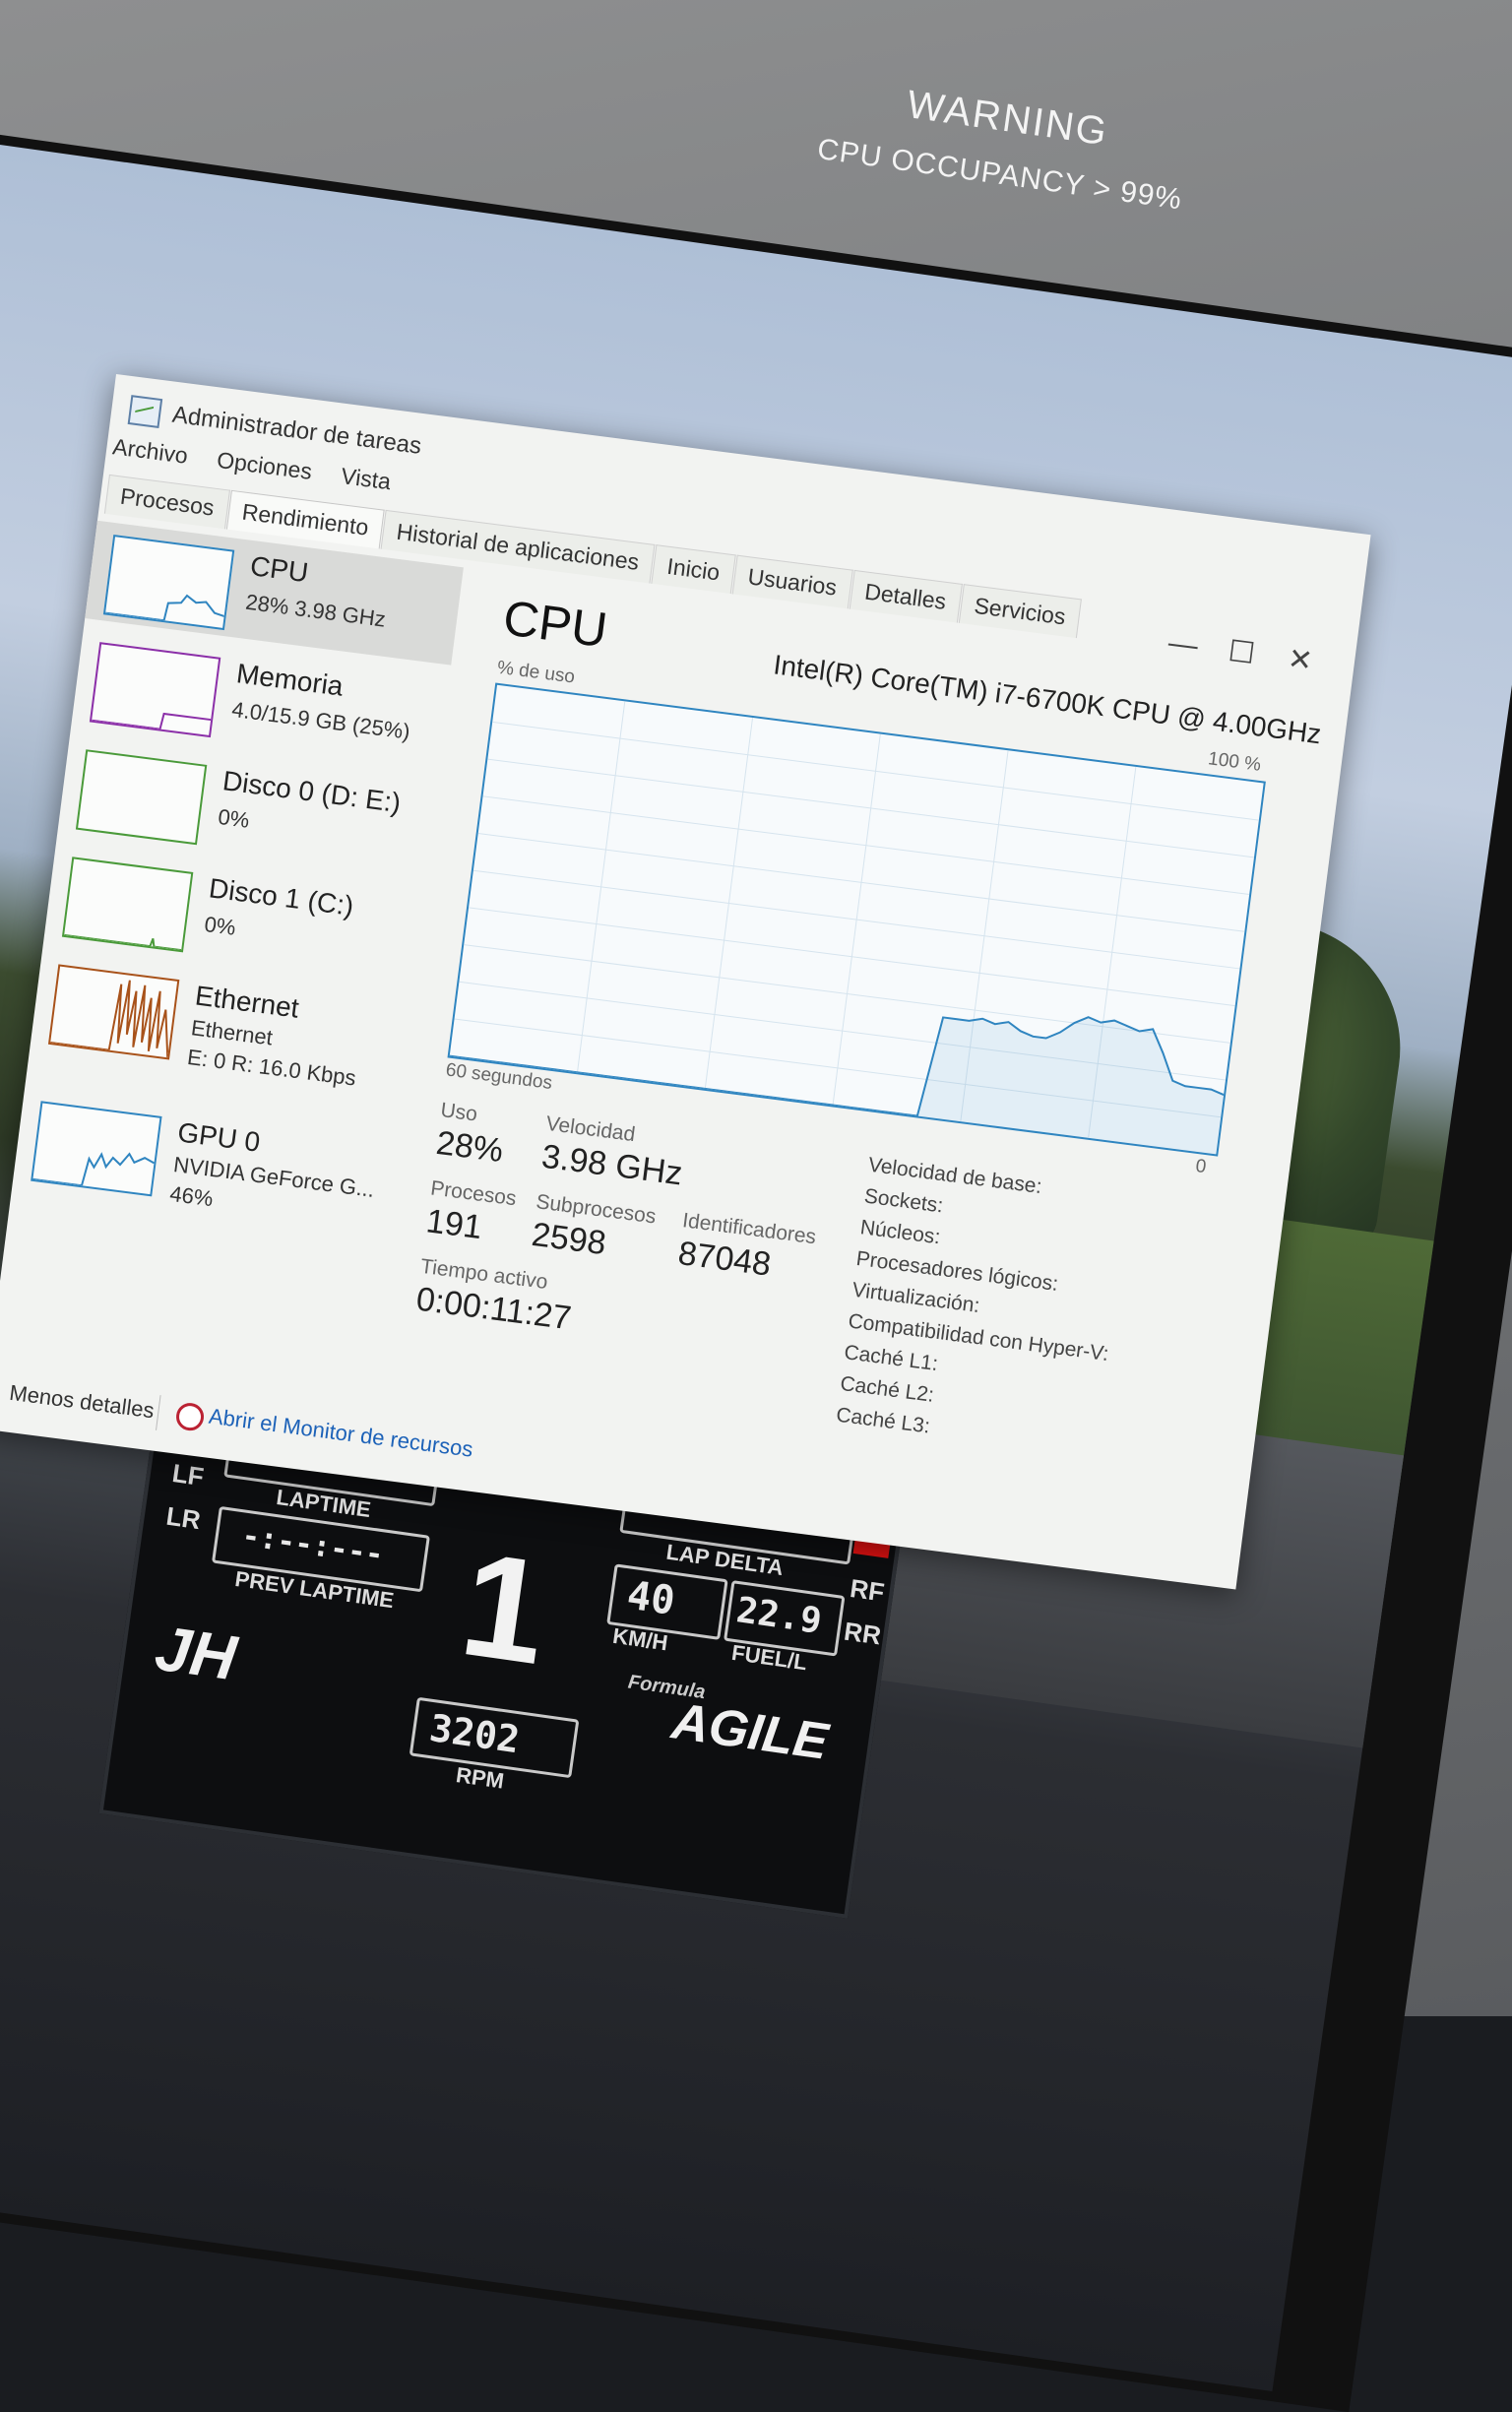  Describe the element at coordinates (693, 569) in the screenshot. I see `tab-inicio: Inicio` at that location.